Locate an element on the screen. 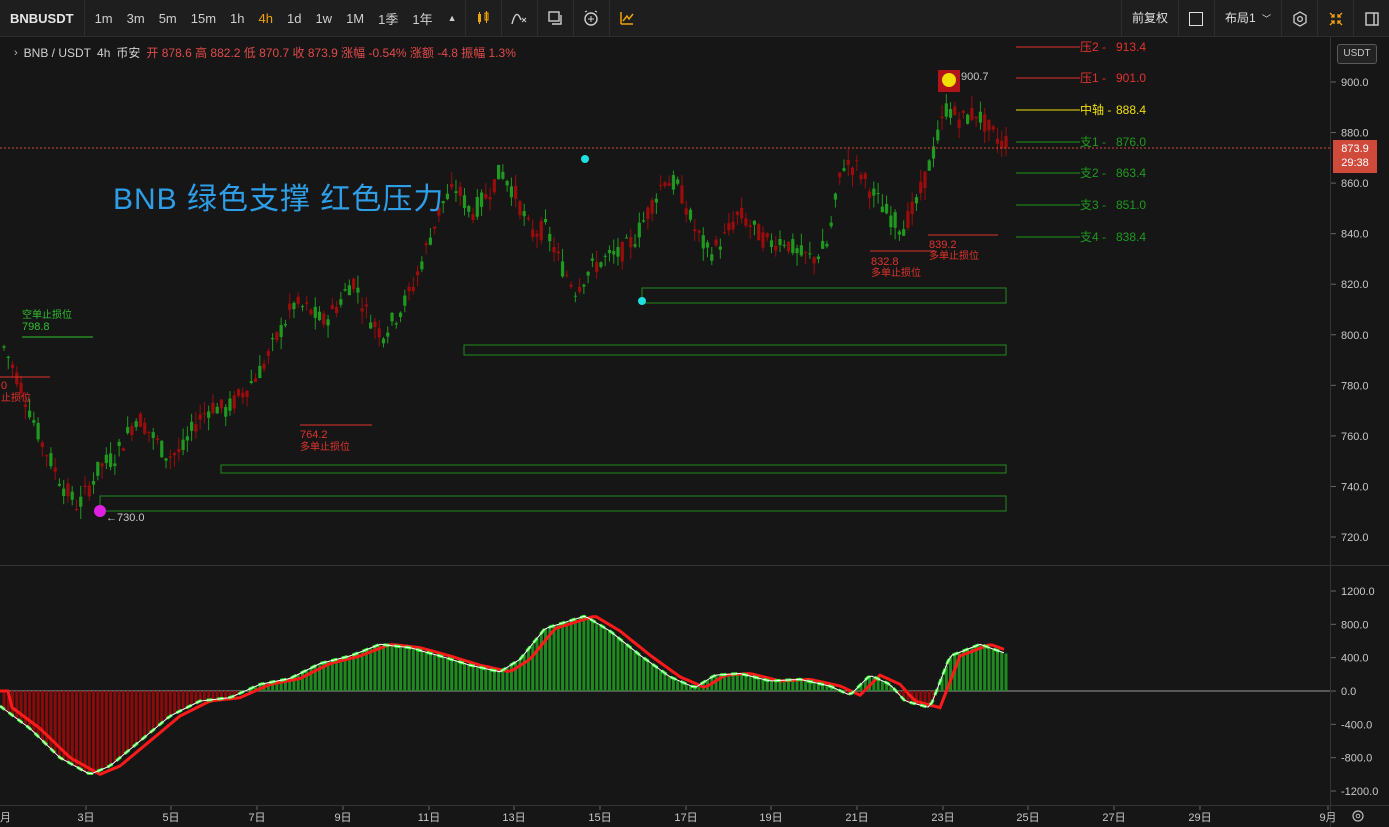 Image resolution: width=1389 pixels, height=827 pixels. interval-0: 1m is located at coordinates (104, 18).